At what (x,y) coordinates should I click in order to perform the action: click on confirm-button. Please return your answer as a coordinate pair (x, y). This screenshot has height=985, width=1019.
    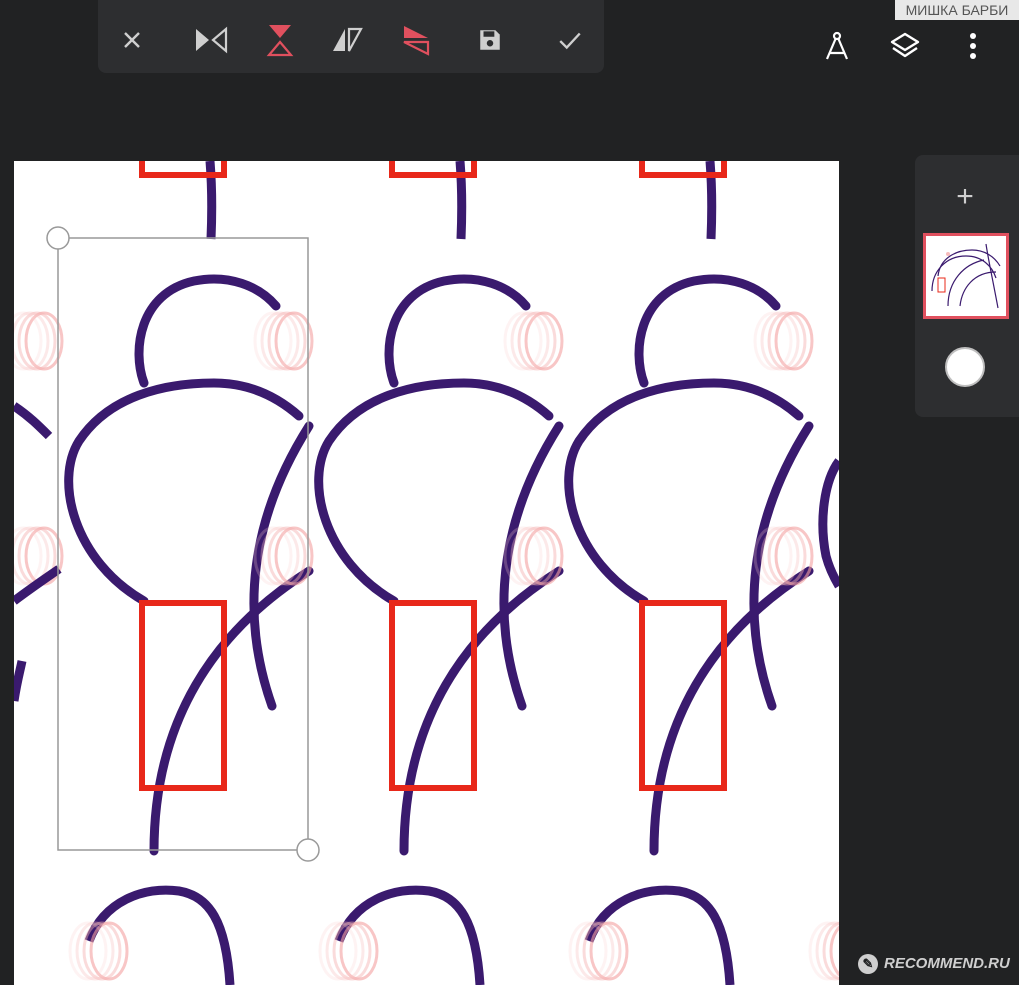
    Looking at the image, I should click on (570, 40).